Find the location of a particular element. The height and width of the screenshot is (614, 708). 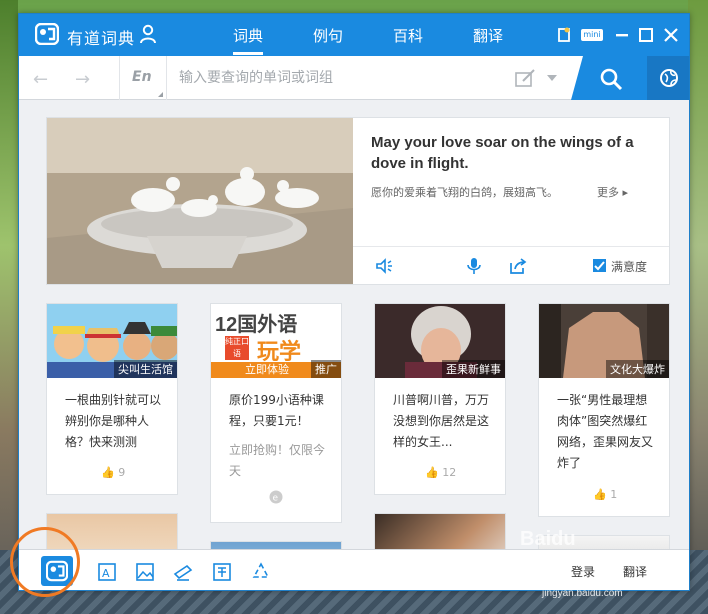

card-4-tag: 文化大爆炸 is located at coordinates (637, 369).